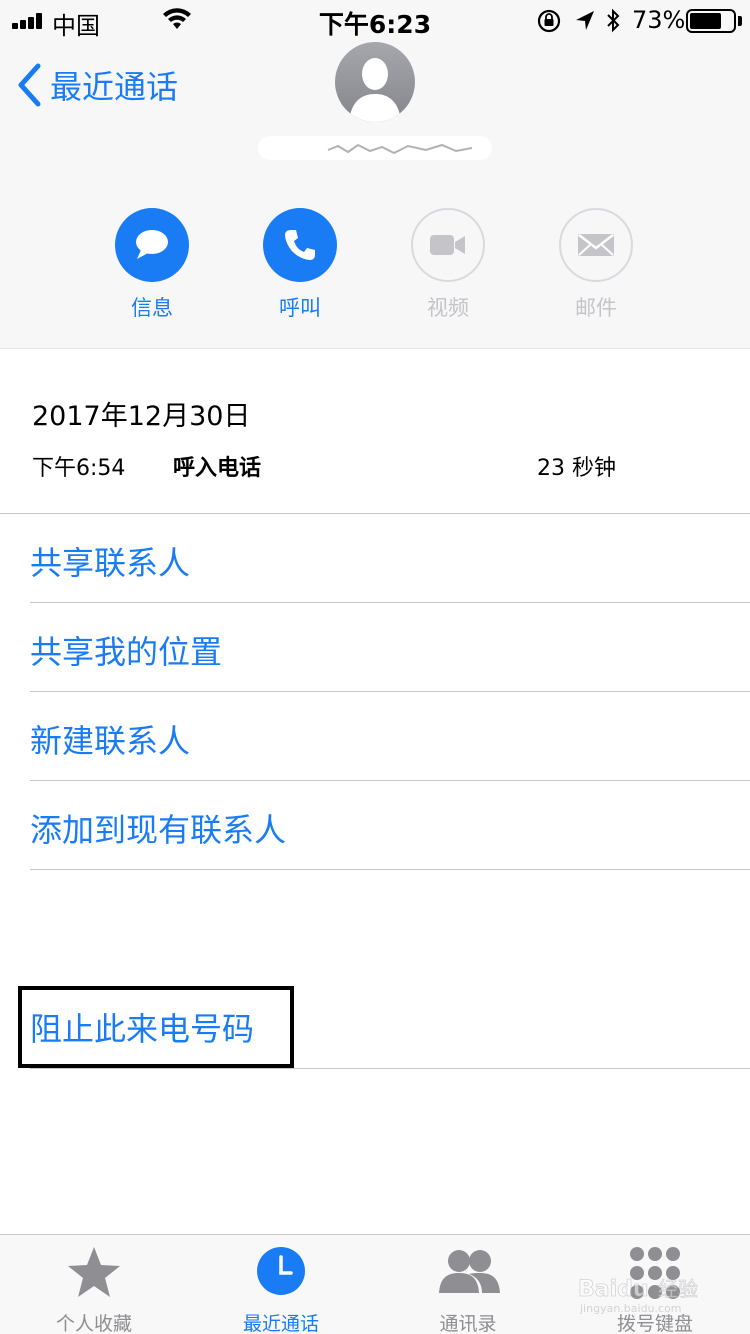 The width and height of the screenshot is (750, 1334). I want to click on avatar, so click(375, 82).